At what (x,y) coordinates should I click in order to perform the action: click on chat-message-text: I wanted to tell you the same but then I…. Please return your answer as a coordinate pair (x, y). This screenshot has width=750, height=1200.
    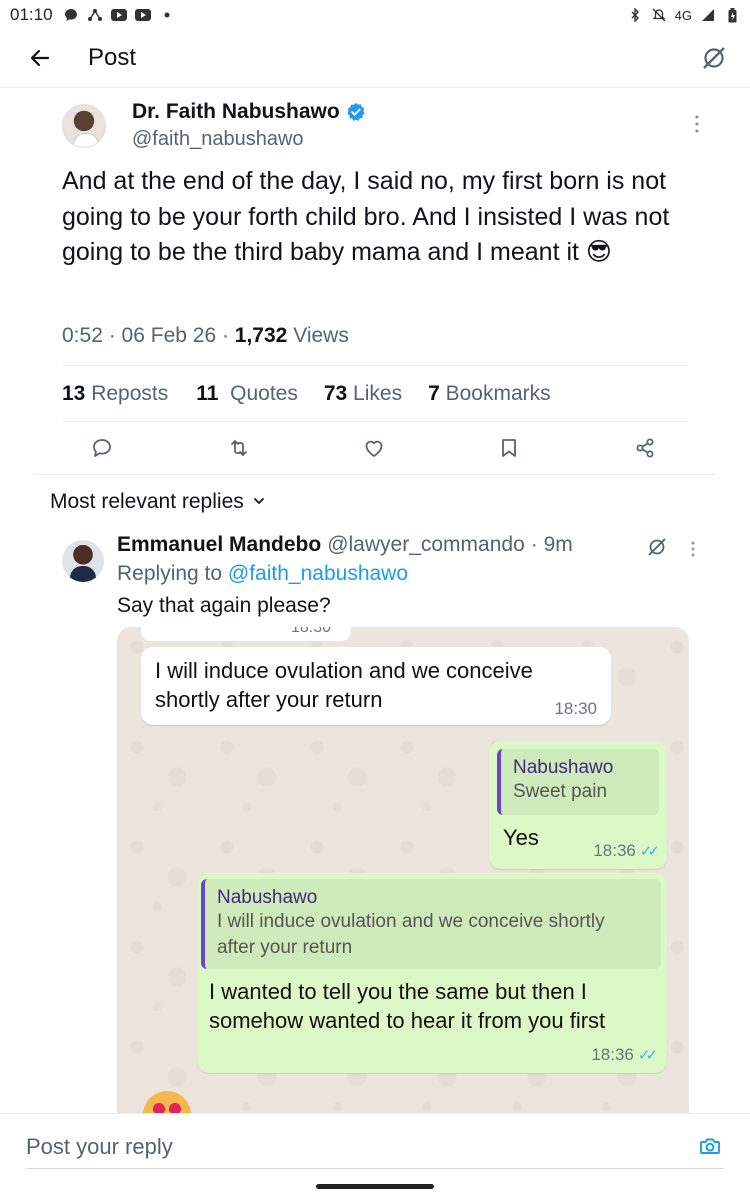
    Looking at the image, I should click on (407, 1006).